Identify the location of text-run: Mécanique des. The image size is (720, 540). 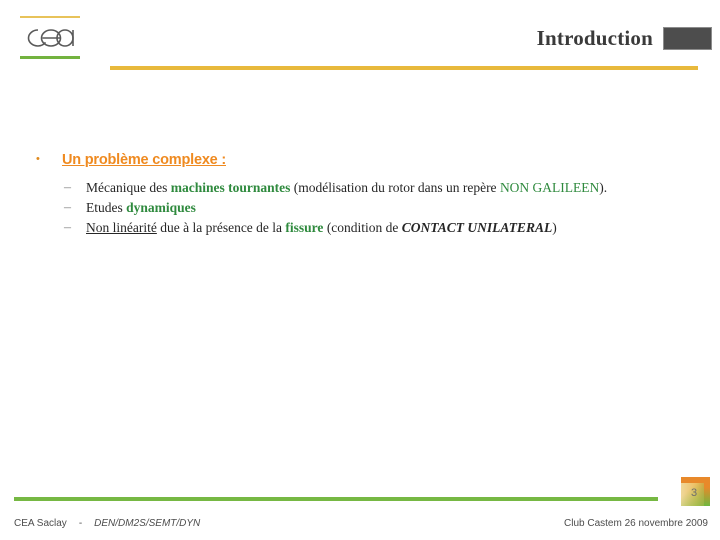
(128, 187).